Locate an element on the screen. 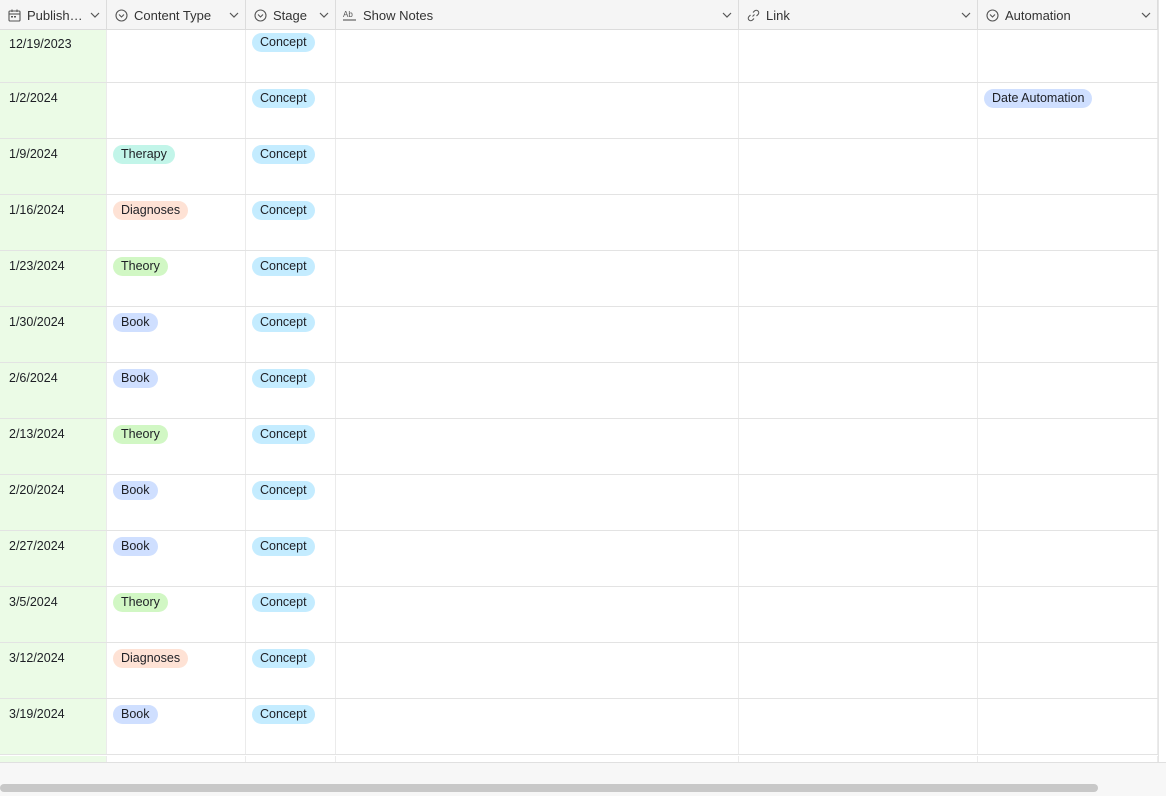  table-row: 1/2/2024 Concept Date Automation is located at coordinates (579, 111).